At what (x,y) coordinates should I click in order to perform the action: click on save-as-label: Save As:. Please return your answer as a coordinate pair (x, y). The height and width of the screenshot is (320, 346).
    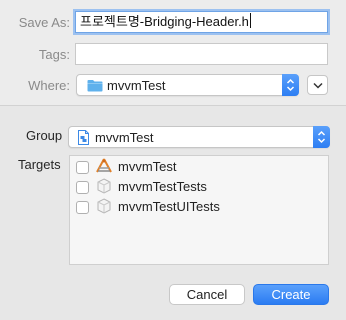
    Looking at the image, I should click on (44, 22).